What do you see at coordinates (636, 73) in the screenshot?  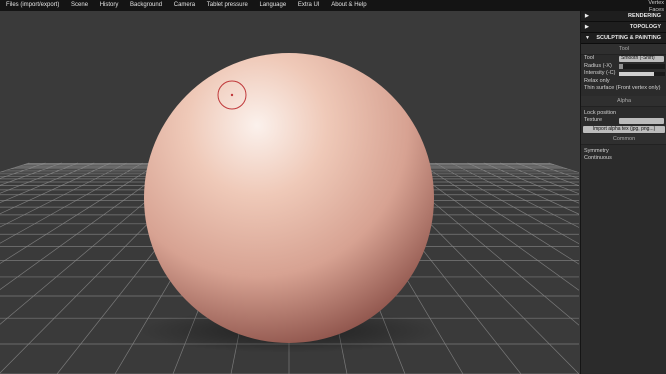 I see `intensity-slider-fill` at bounding box center [636, 73].